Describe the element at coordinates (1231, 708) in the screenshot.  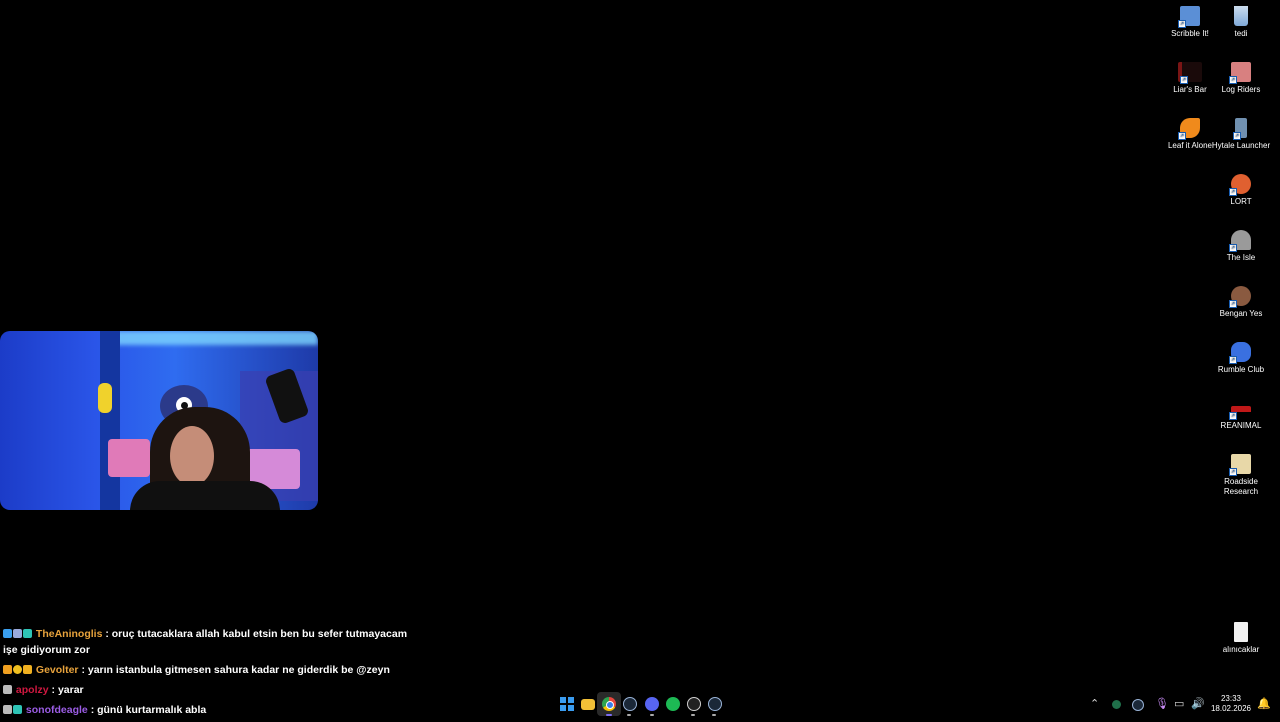
I see `clock-date: 18.02.2026` at that location.